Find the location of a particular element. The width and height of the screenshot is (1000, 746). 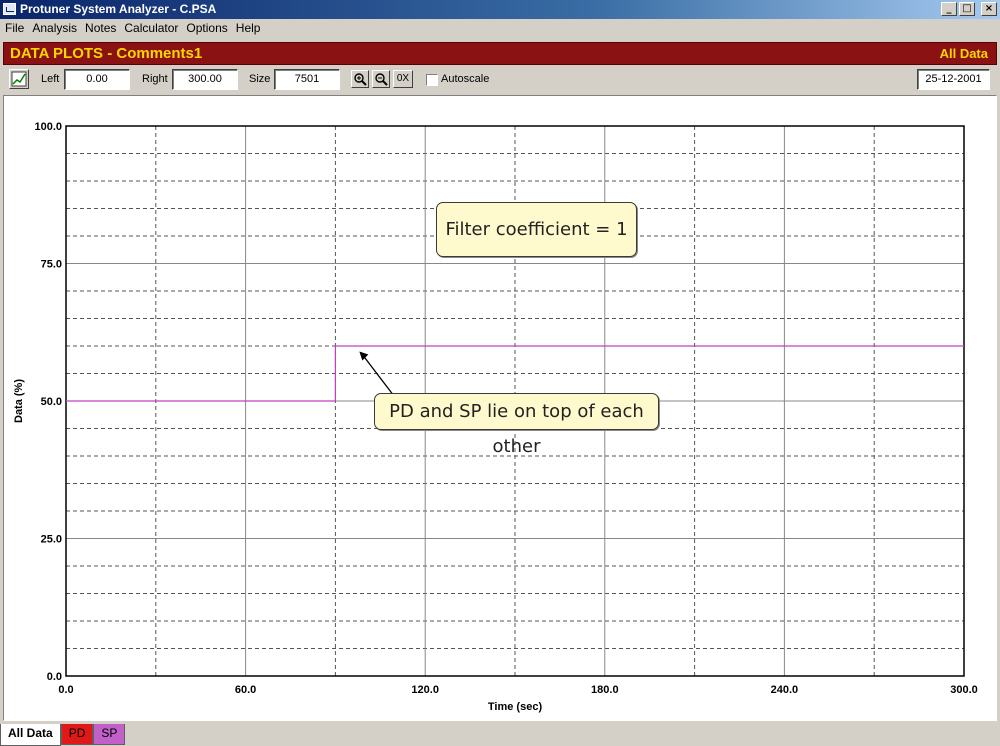

x-tick-label: 300.0 is located at coordinates (964, 690).